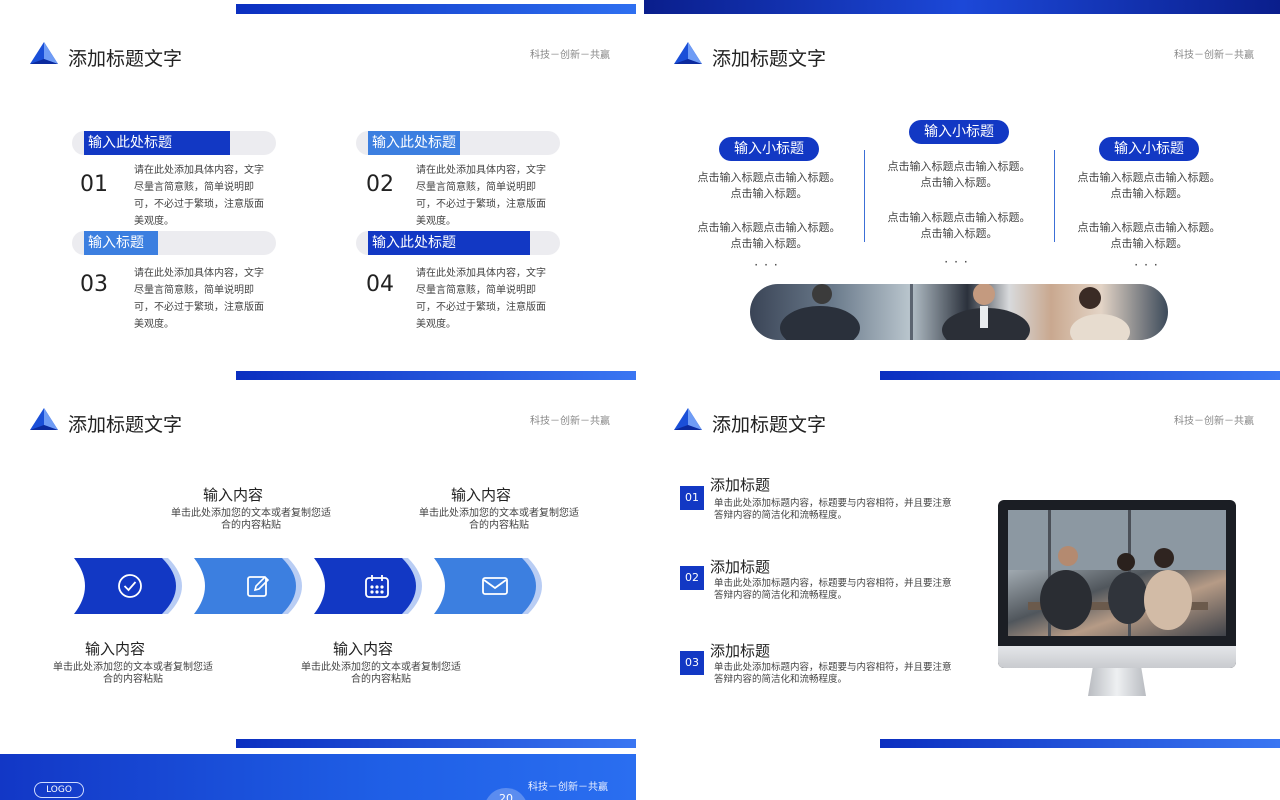 This screenshot has width=1280, height=800. Describe the element at coordinates (769, 265) in the screenshot. I see `column-1-dots: ···` at that location.